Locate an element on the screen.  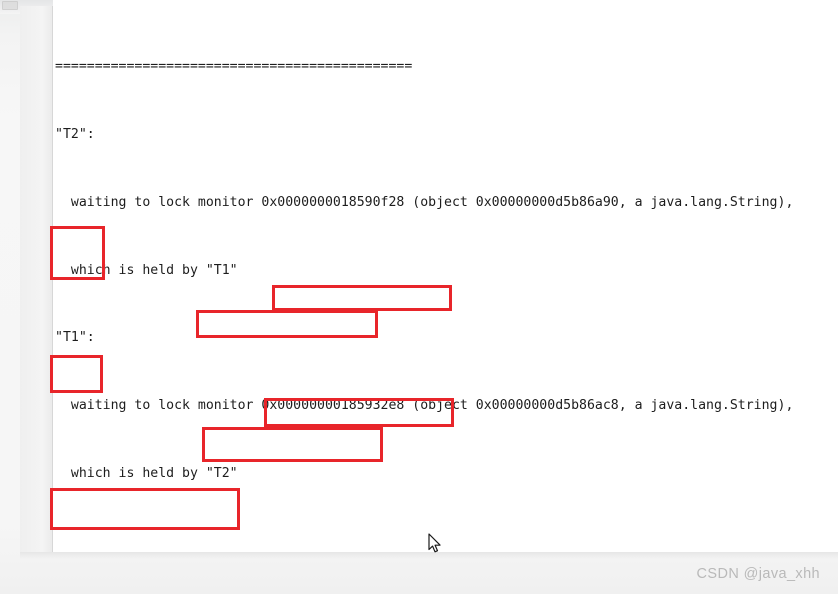
line-t1-held-by: which is held by "T2" is located at coordinates (146, 473).